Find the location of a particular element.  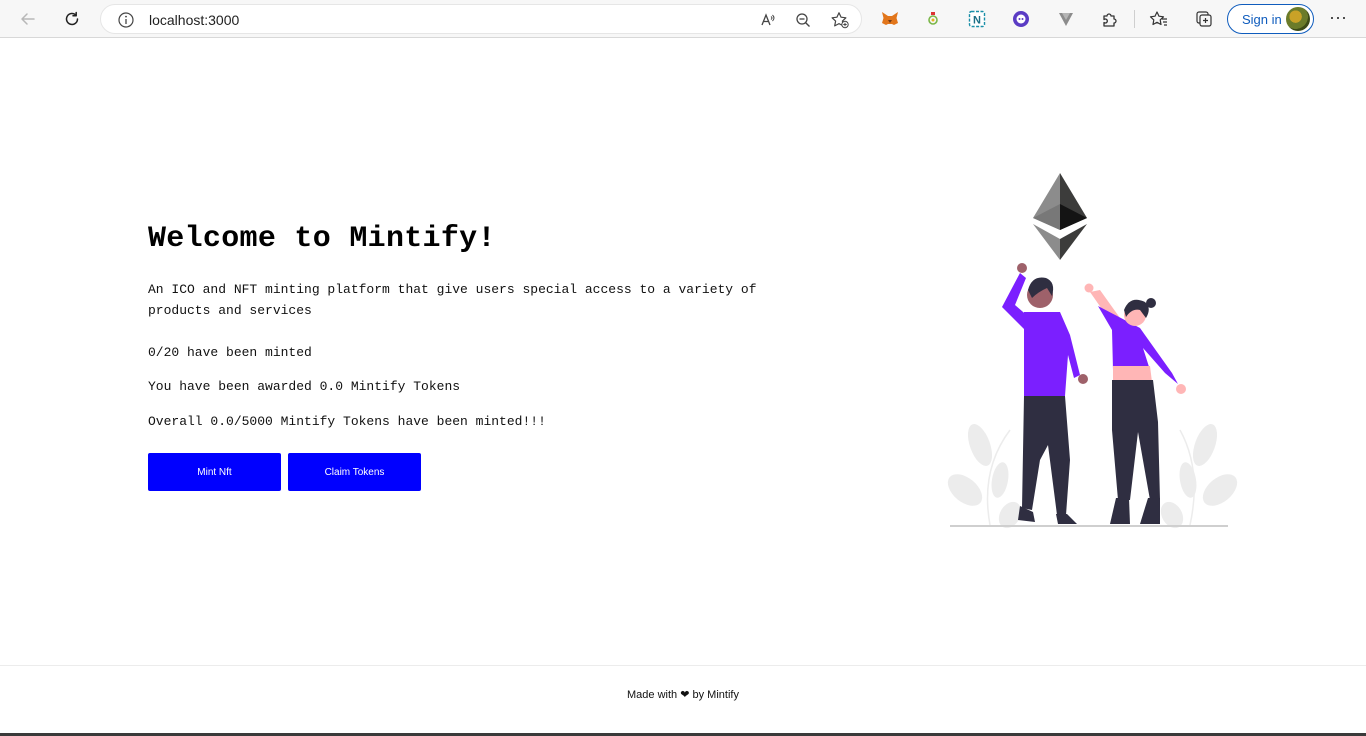

browser-toolbar: localhost:3000 N Sign in ··· is located at coordinates (683, 19).